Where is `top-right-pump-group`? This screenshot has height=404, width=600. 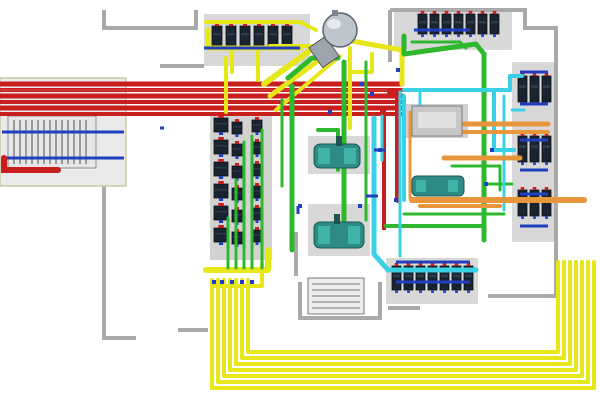
top-right-pump-group is located at coordinates (458, 24).